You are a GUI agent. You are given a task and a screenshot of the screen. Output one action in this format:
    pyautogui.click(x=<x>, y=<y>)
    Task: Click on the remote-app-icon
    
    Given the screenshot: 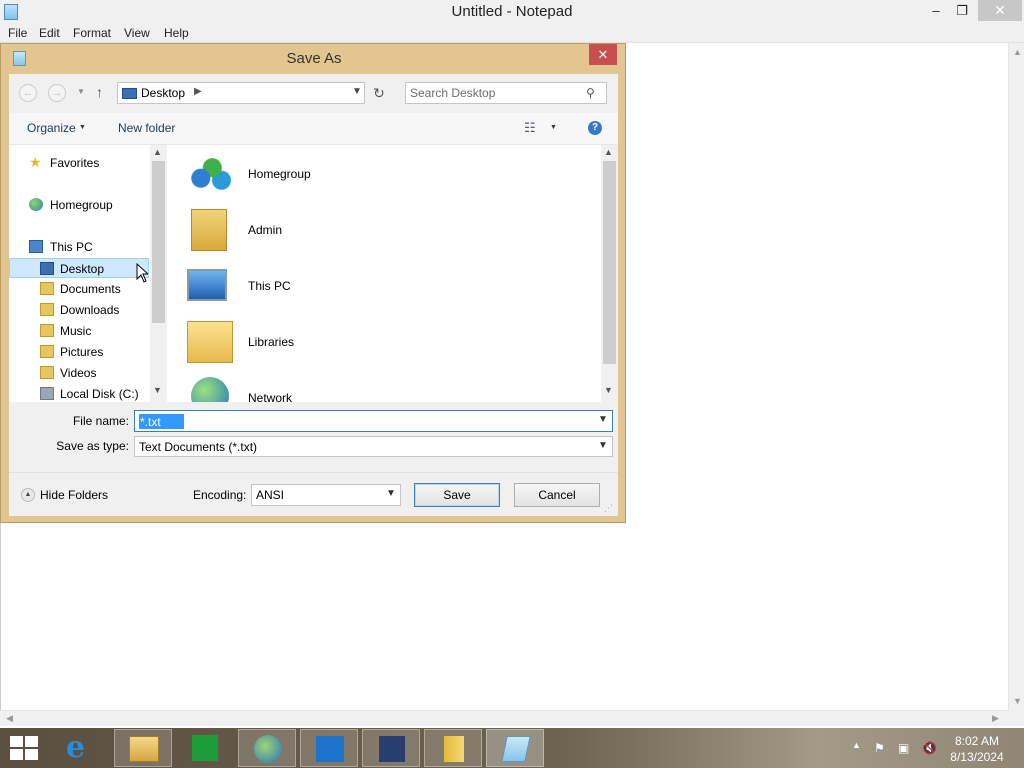 What is the action you would take?
    pyautogui.click(x=330, y=749)
    